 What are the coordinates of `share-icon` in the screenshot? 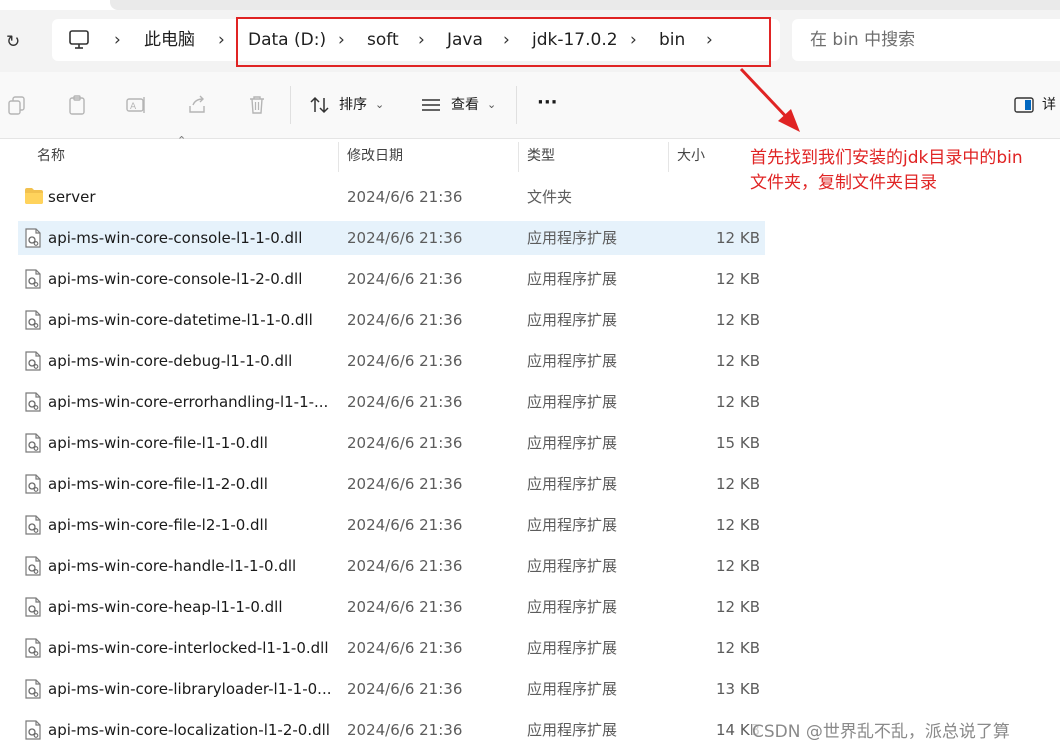 It's located at (197, 105).